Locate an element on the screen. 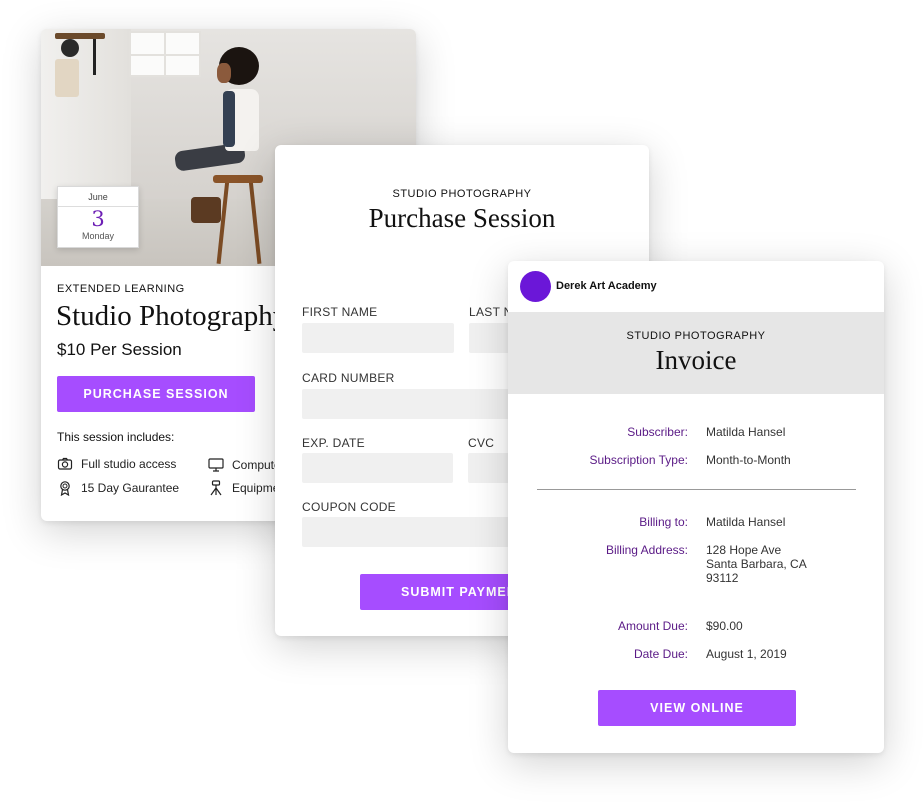 Image resolution: width=924 pixels, height=806 pixels. class-eyebrow: EXTENDED LEARNING is located at coordinates (121, 289).